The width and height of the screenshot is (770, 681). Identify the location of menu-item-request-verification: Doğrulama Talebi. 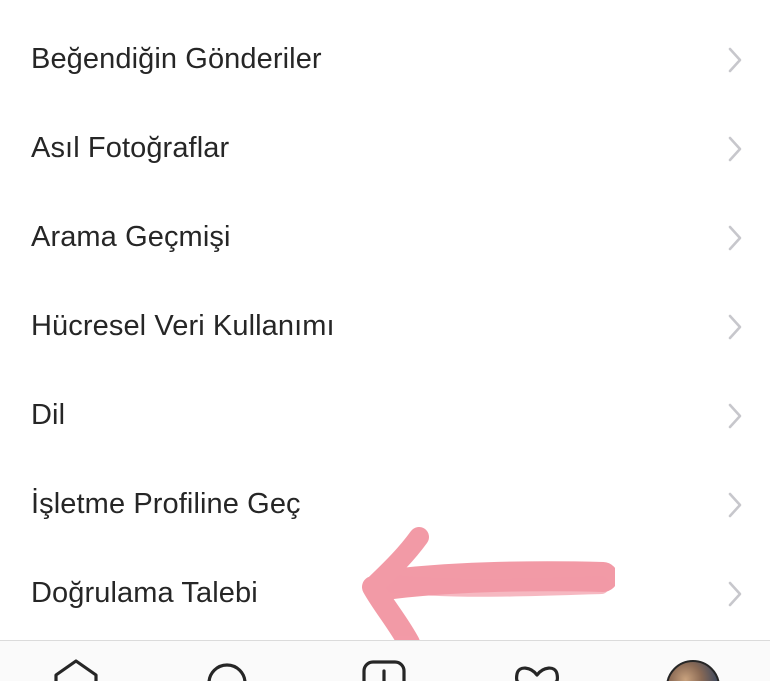
(385, 593).